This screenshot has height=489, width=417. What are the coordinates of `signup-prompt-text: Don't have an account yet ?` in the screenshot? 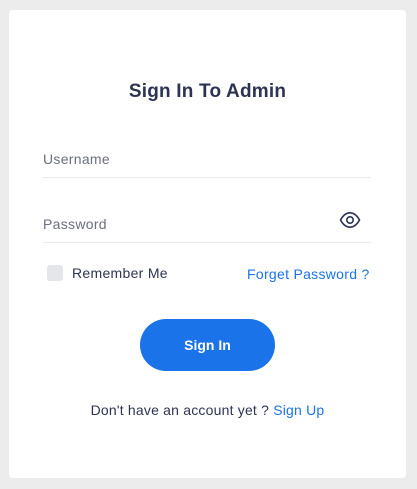 It's located at (180, 410).